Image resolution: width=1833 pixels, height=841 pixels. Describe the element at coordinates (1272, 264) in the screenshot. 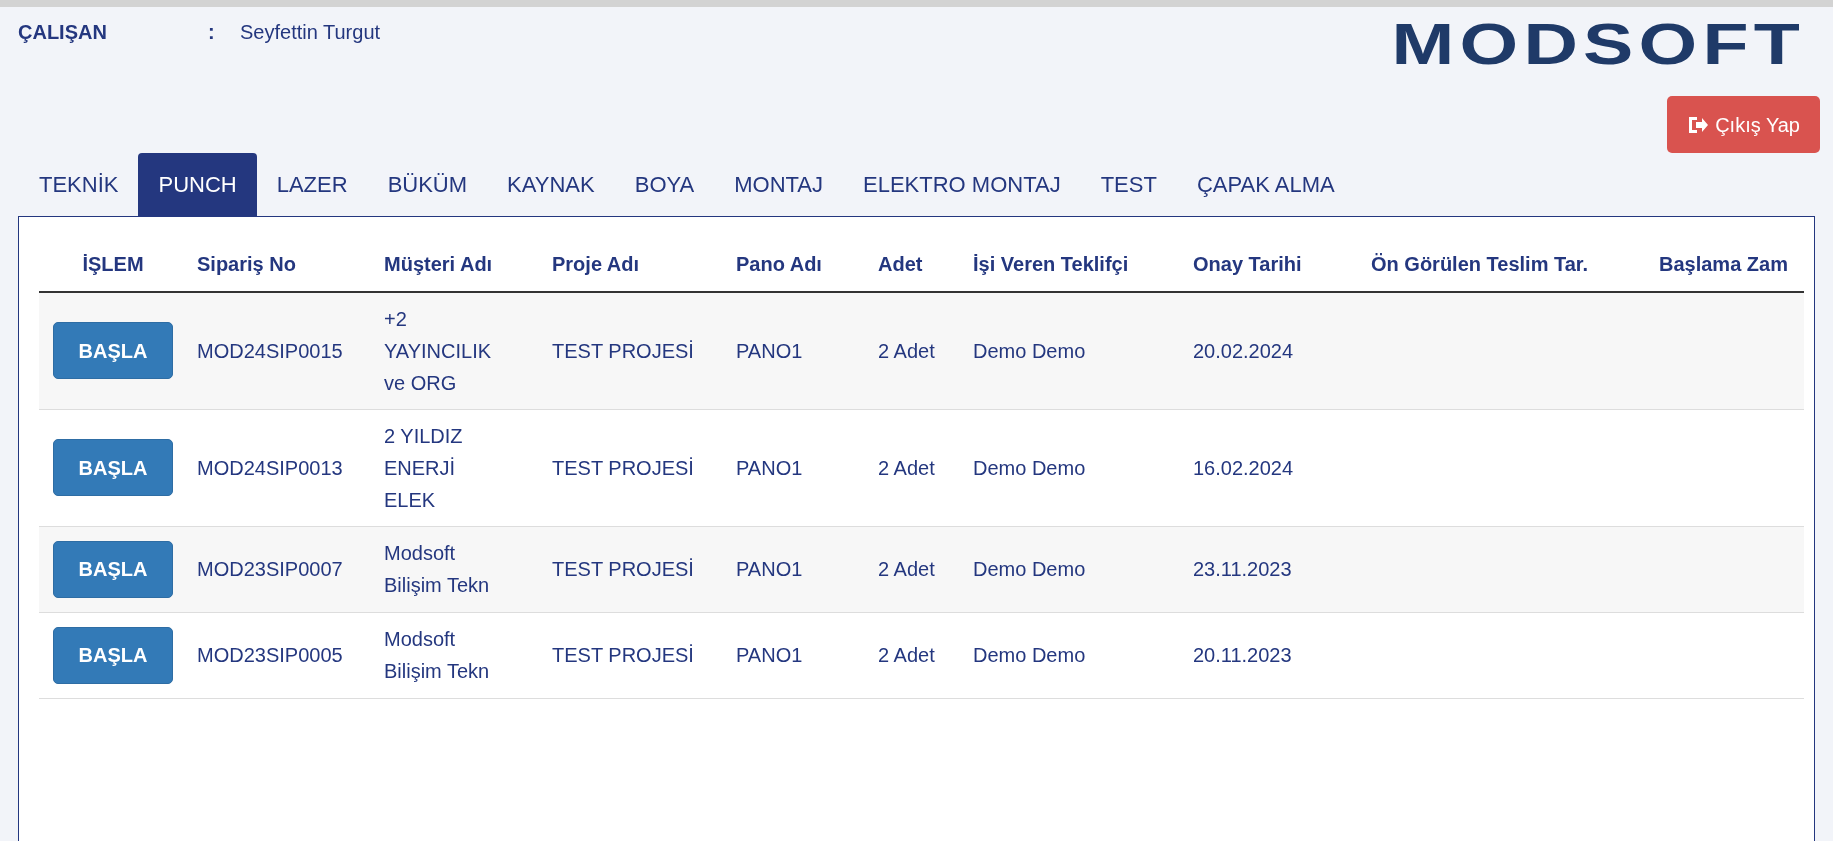

I see `column-header: Onay Tarihi` at that location.